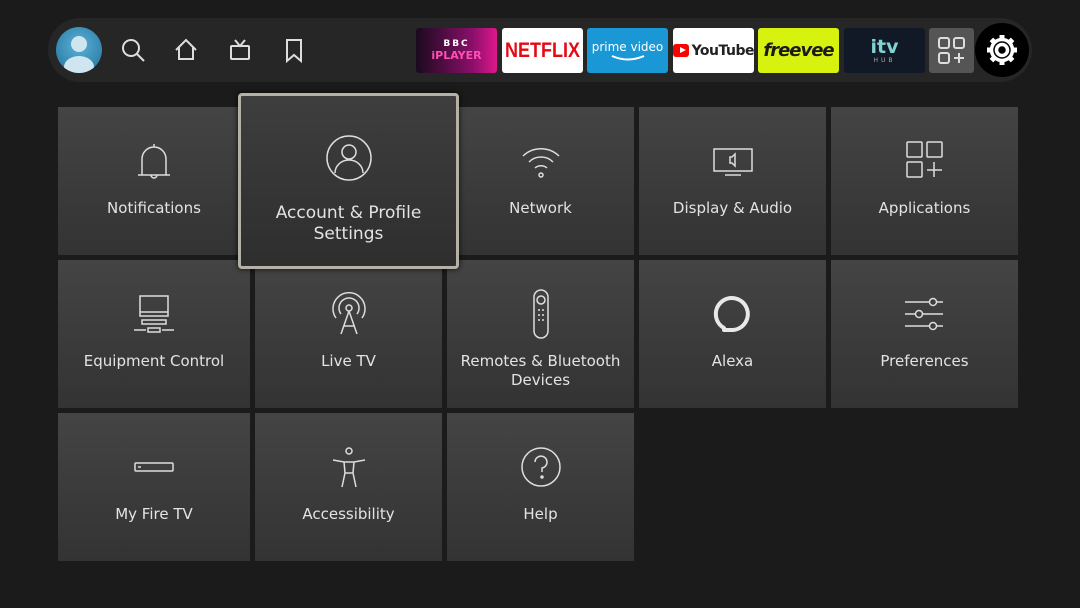 This screenshot has width=1080, height=608. I want to click on bbc-logo-text: BBC, so click(456, 44).